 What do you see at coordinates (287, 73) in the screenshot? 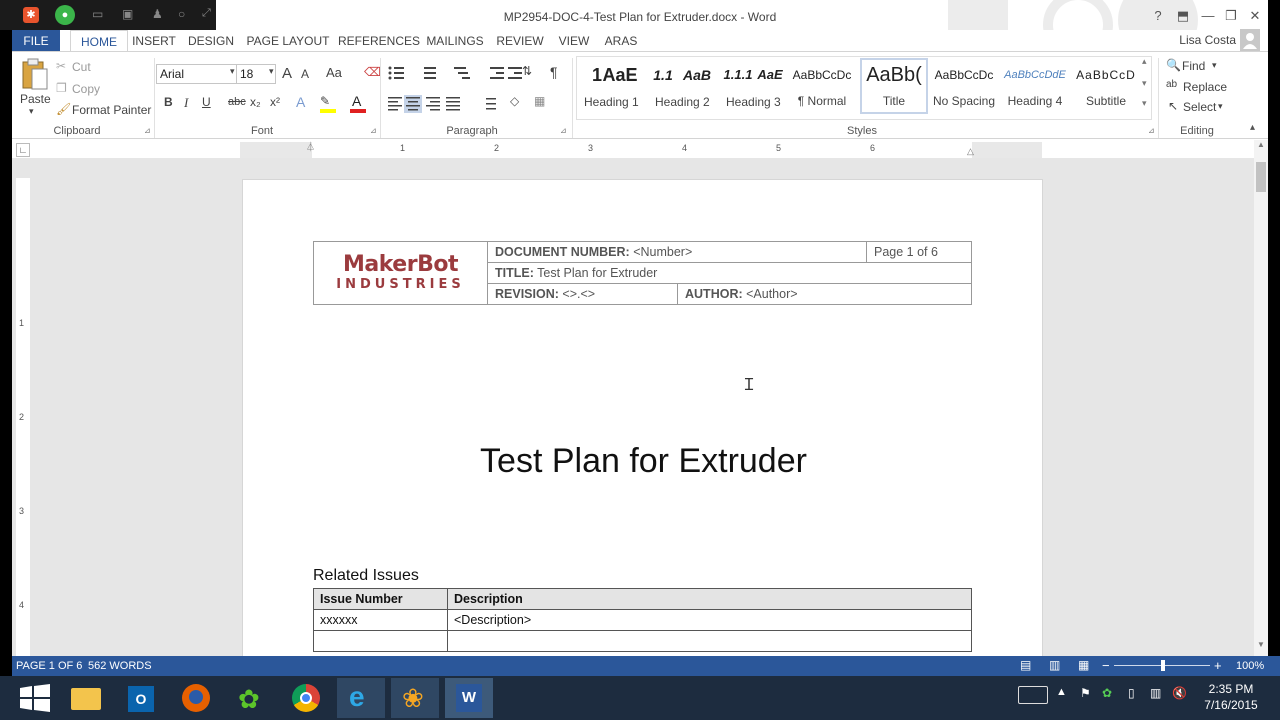
I see `grow-font-button: A` at bounding box center [287, 73].